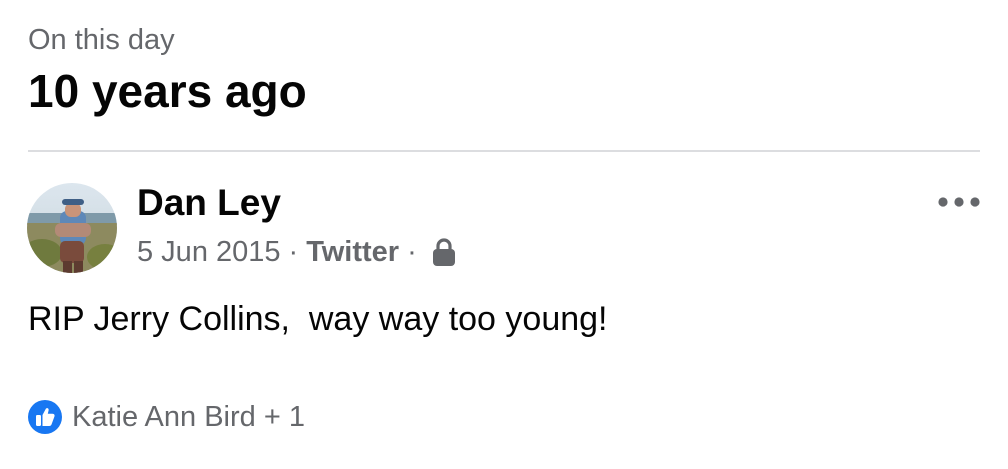 The width and height of the screenshot is (1008, 469). I want to click on post-source: Twitter, so click(353, 251).